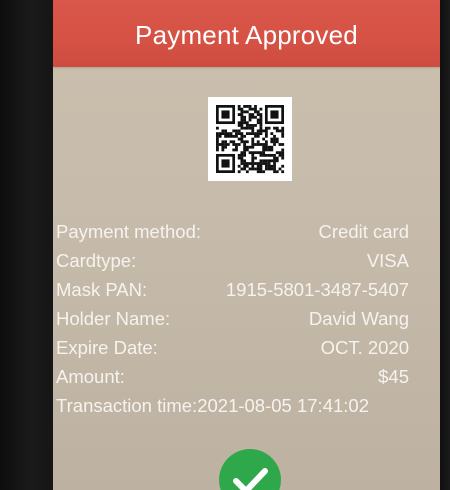 Image resolution: width=450 pixels, height=490 pixels. What do you see at coordinates (250, 139) in the screenshot?
I see `qr-code-icon` at bounding box center [250, 139].